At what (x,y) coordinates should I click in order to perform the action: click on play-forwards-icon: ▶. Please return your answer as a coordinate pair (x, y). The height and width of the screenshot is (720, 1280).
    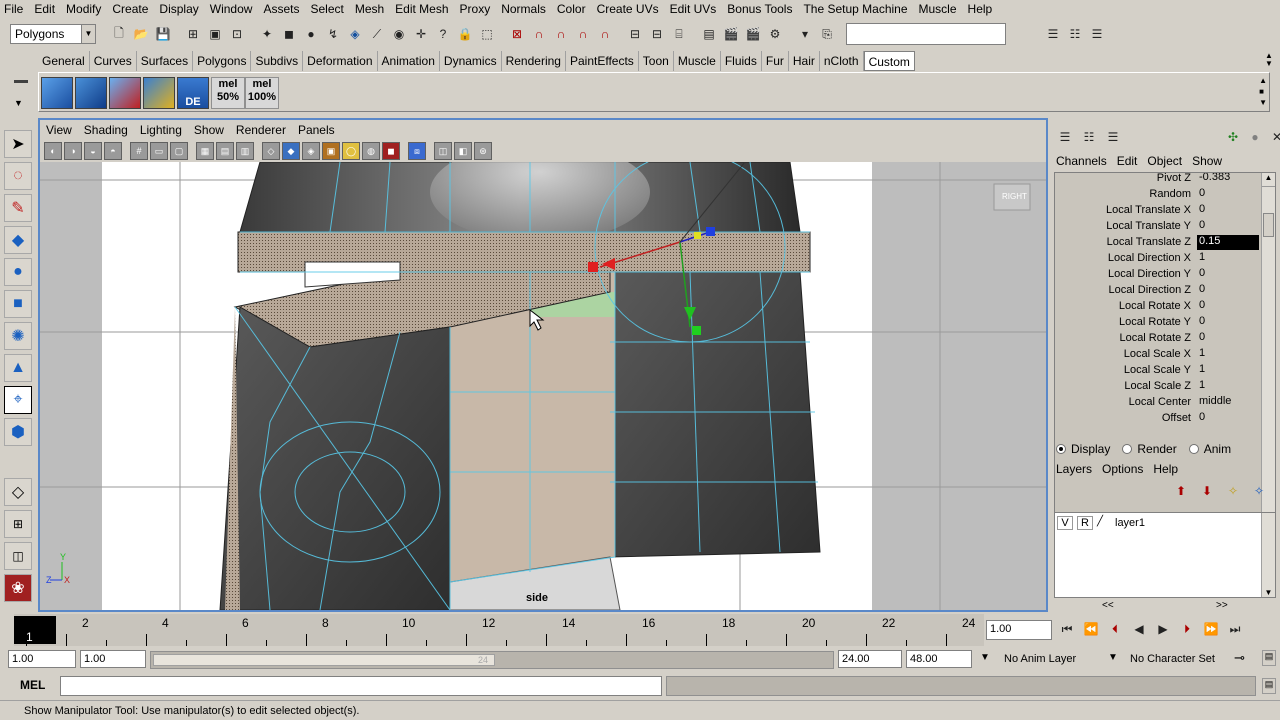
    Looking at the image, I should click on (1163, 629).